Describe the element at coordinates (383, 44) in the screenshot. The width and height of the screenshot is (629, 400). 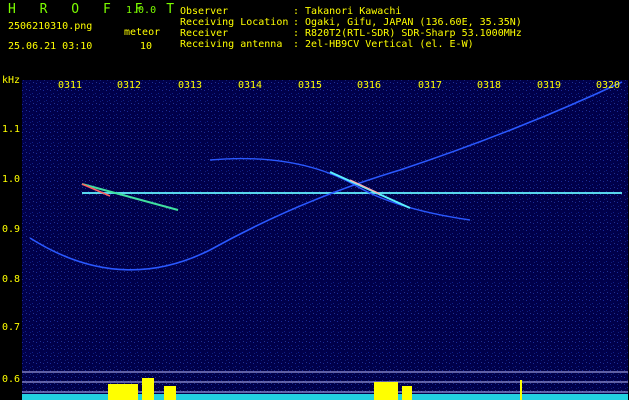
I see `antenna-value: : 2el-HB9CV Vertical (el. E-W)` at that location.